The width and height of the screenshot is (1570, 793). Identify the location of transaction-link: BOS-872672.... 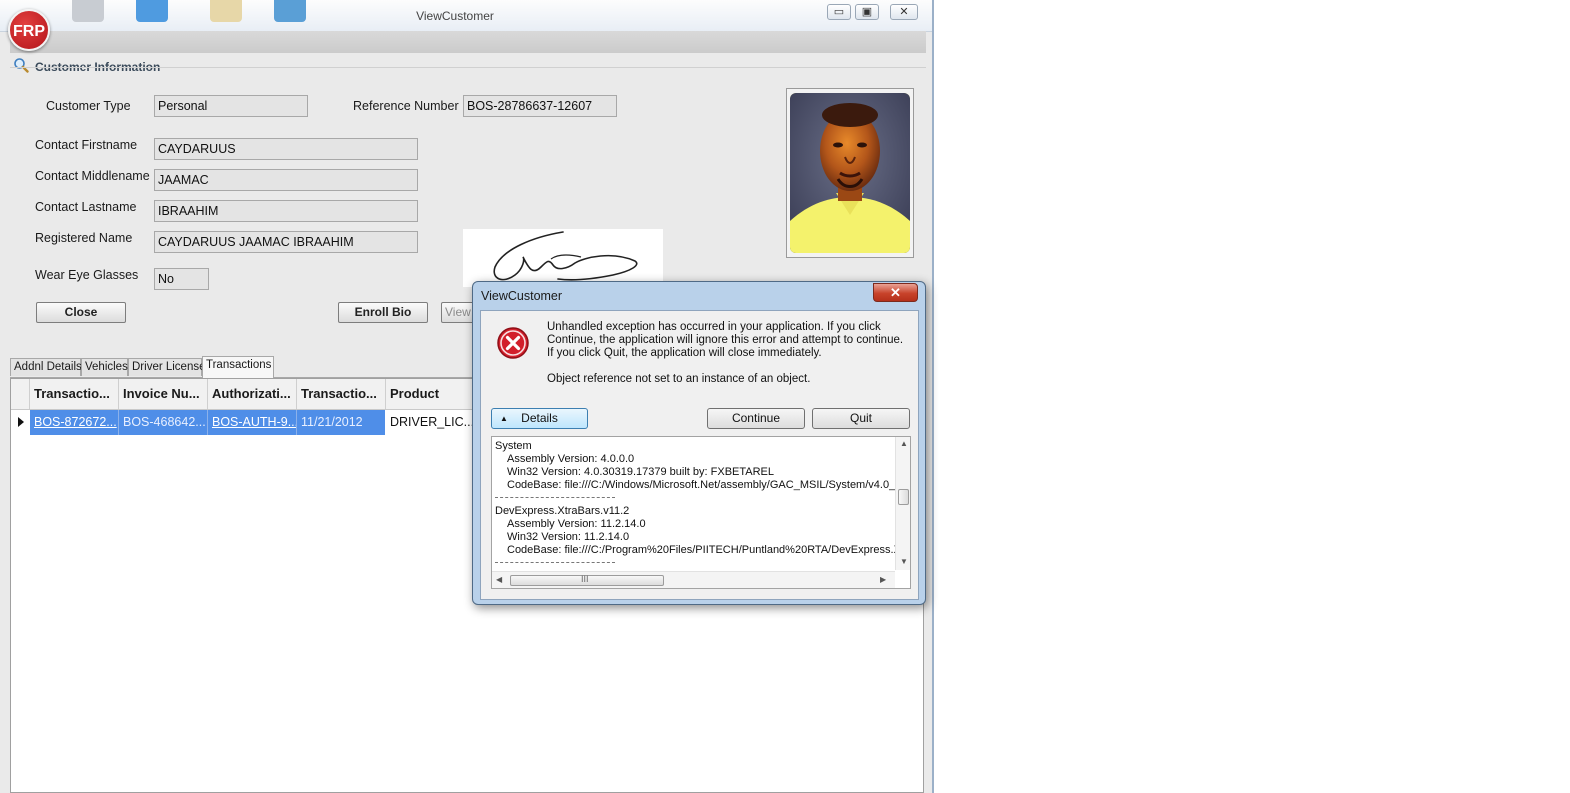
(75, 422).